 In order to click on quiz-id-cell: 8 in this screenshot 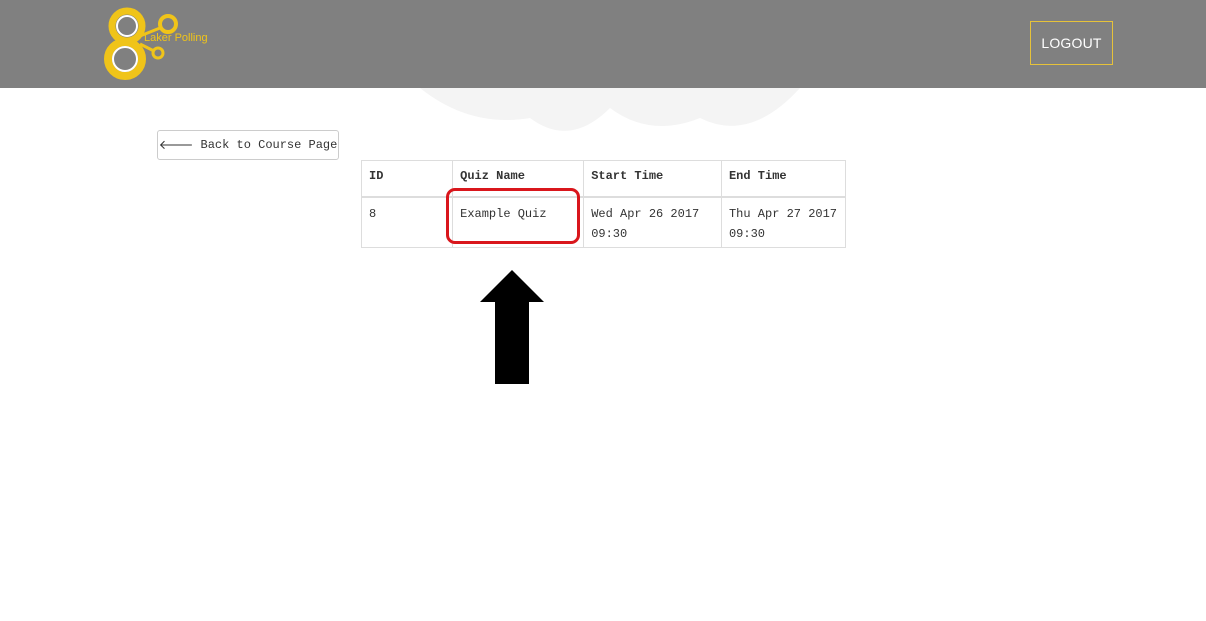, I will do `click(407, 222)`.